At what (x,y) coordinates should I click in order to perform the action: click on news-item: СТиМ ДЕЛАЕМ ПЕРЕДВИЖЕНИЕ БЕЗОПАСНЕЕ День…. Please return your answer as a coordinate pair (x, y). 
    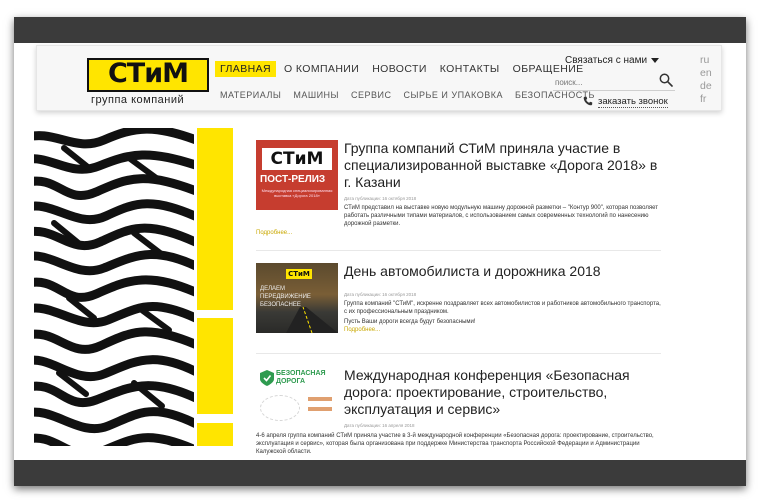
    Looking at the image, I should click on (466, 308).